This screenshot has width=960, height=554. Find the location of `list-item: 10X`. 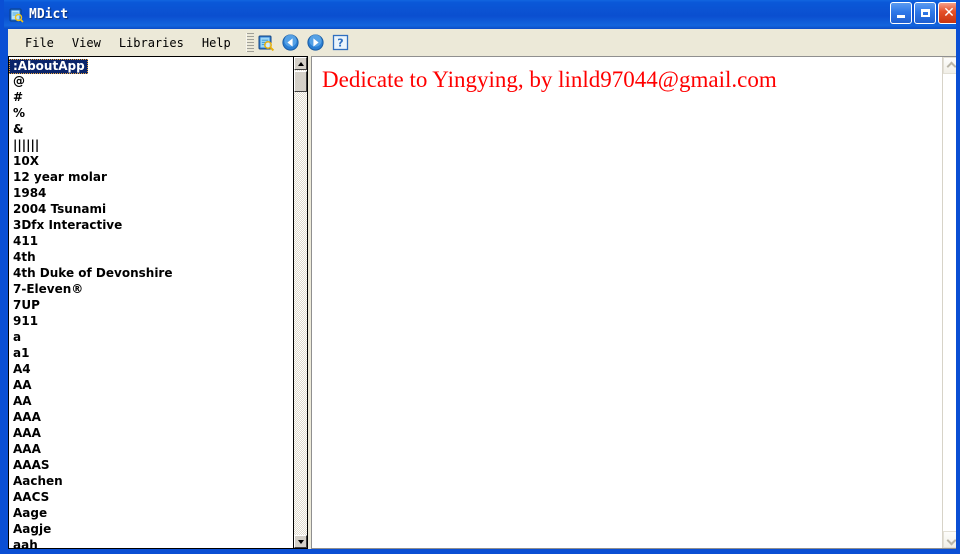

list-item: 10X is located at coordinates (151, 161).